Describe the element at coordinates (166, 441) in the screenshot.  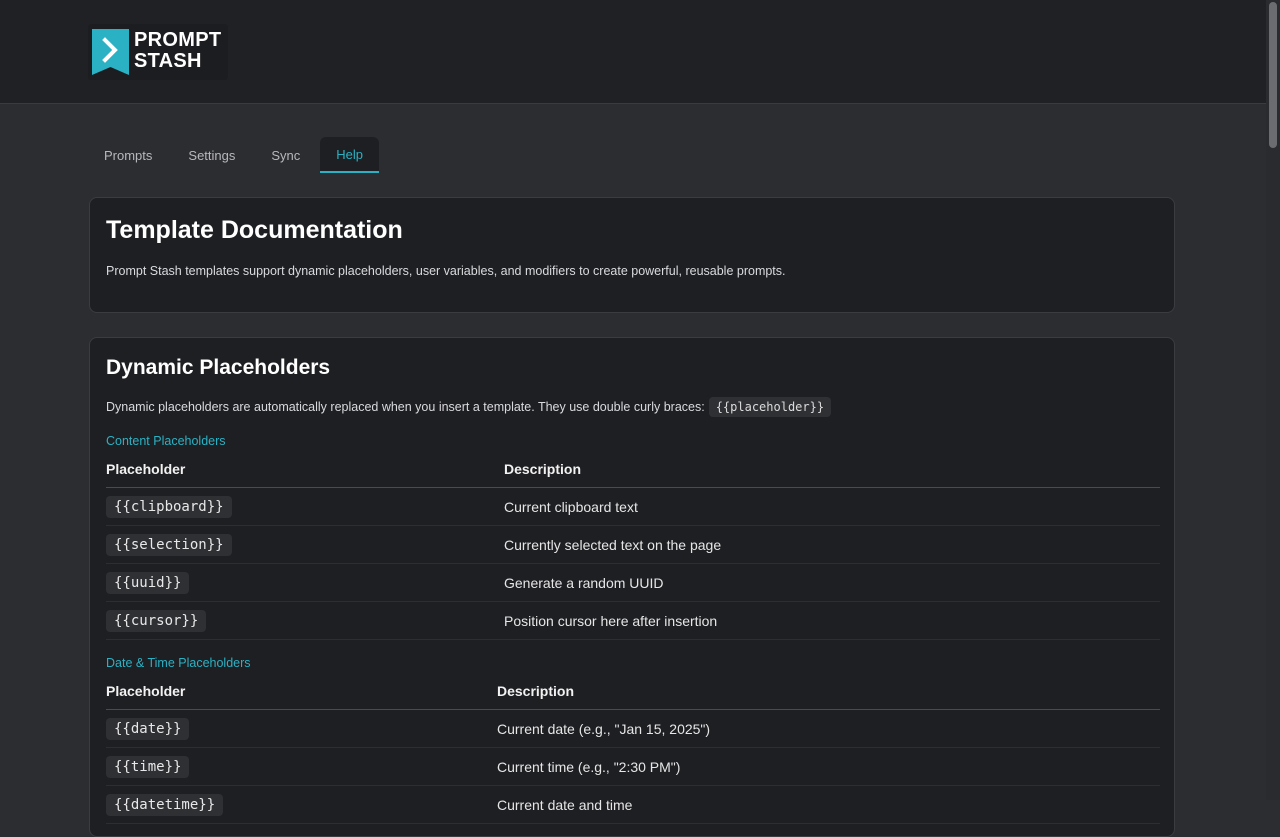
I see `content-placeholders-heading: Content Placeholders` at that location.